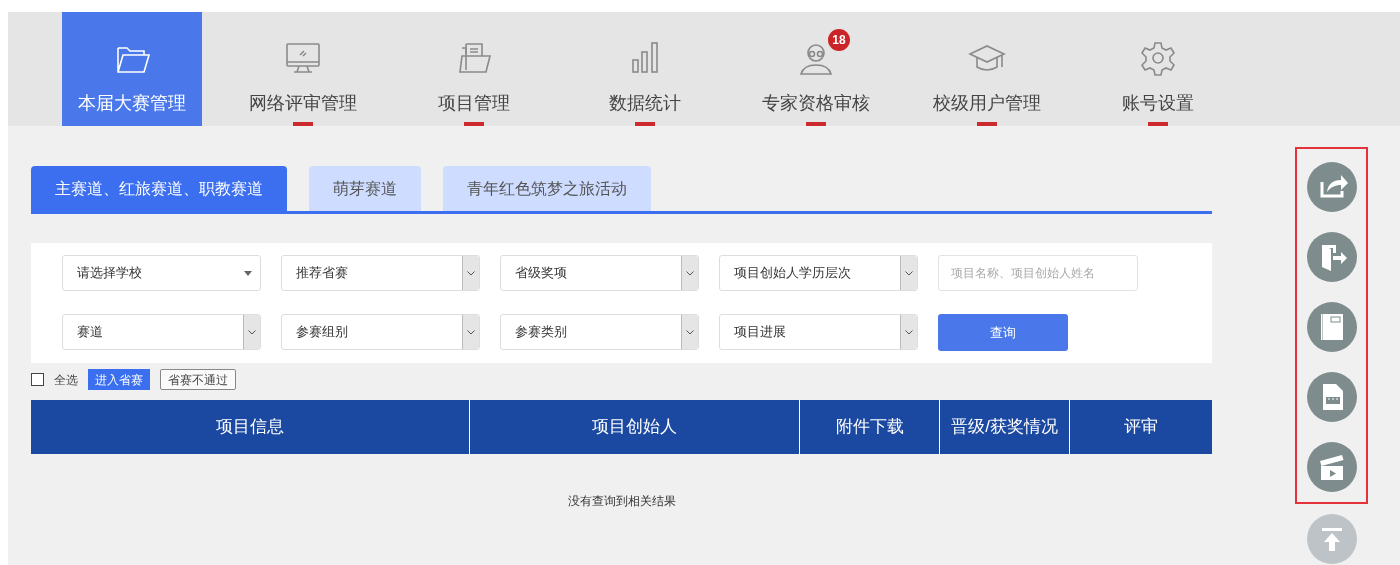 The height and width of the screenshot is (565, 1400). I want to click on nav-tab: 本届大赛管理, so click(132, 69).